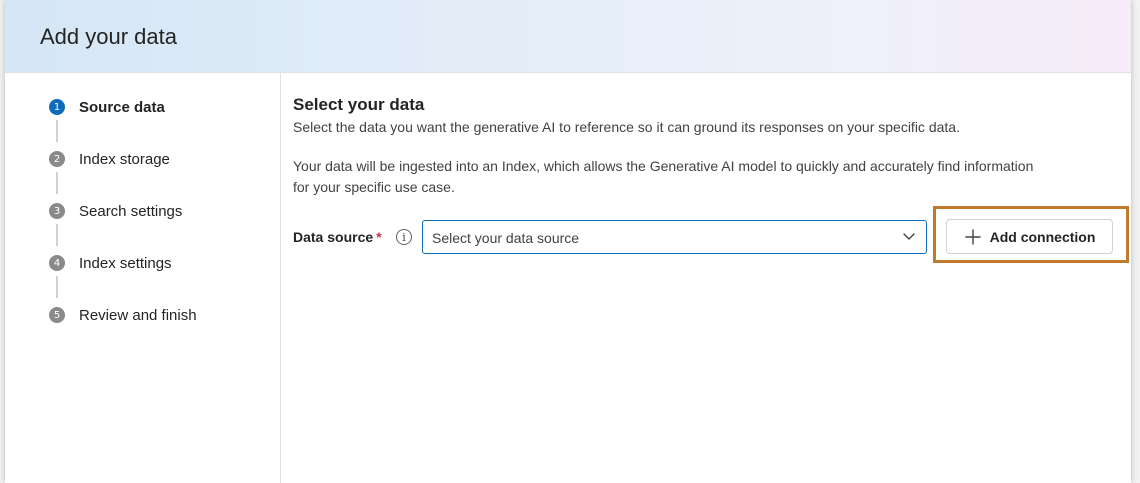 The image size is (1140, 483). What do you see at coordinates (337, 237) in the screenshot?
I see `data-source-label: Data source *` at bounding box center [337, 237].